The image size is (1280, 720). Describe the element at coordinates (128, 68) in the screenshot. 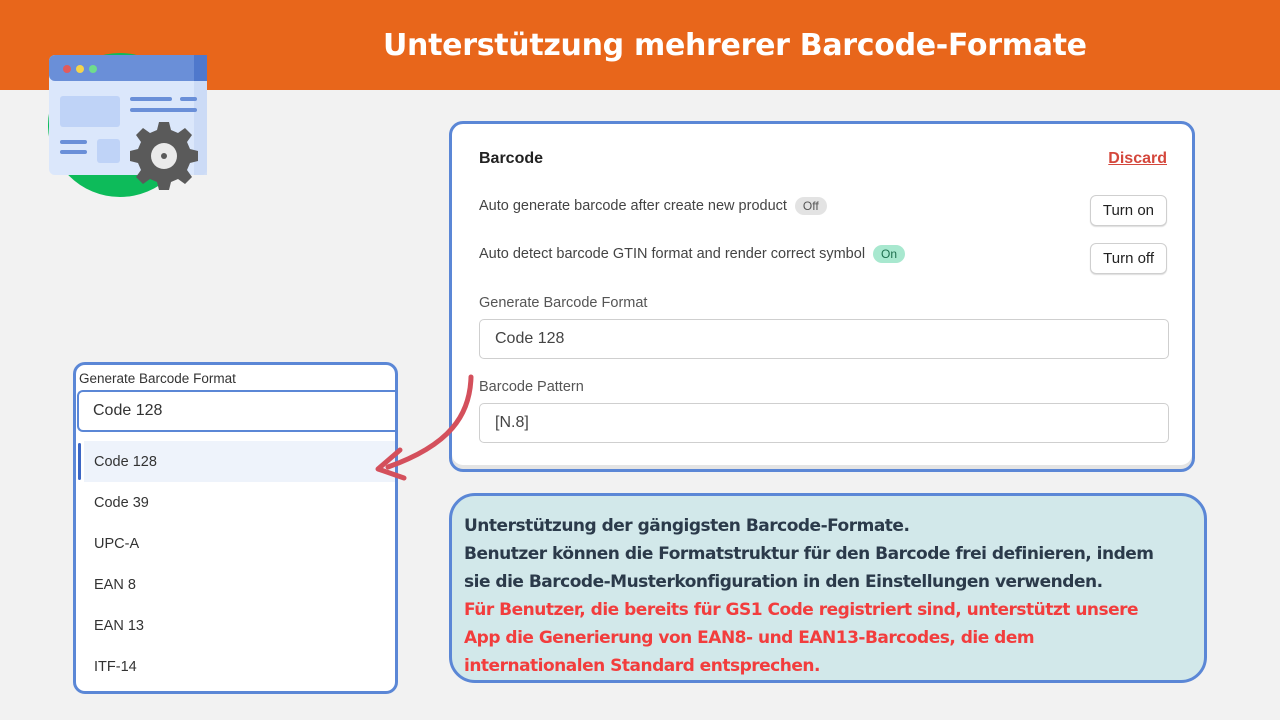

I see `browser-titlebar` at that location.